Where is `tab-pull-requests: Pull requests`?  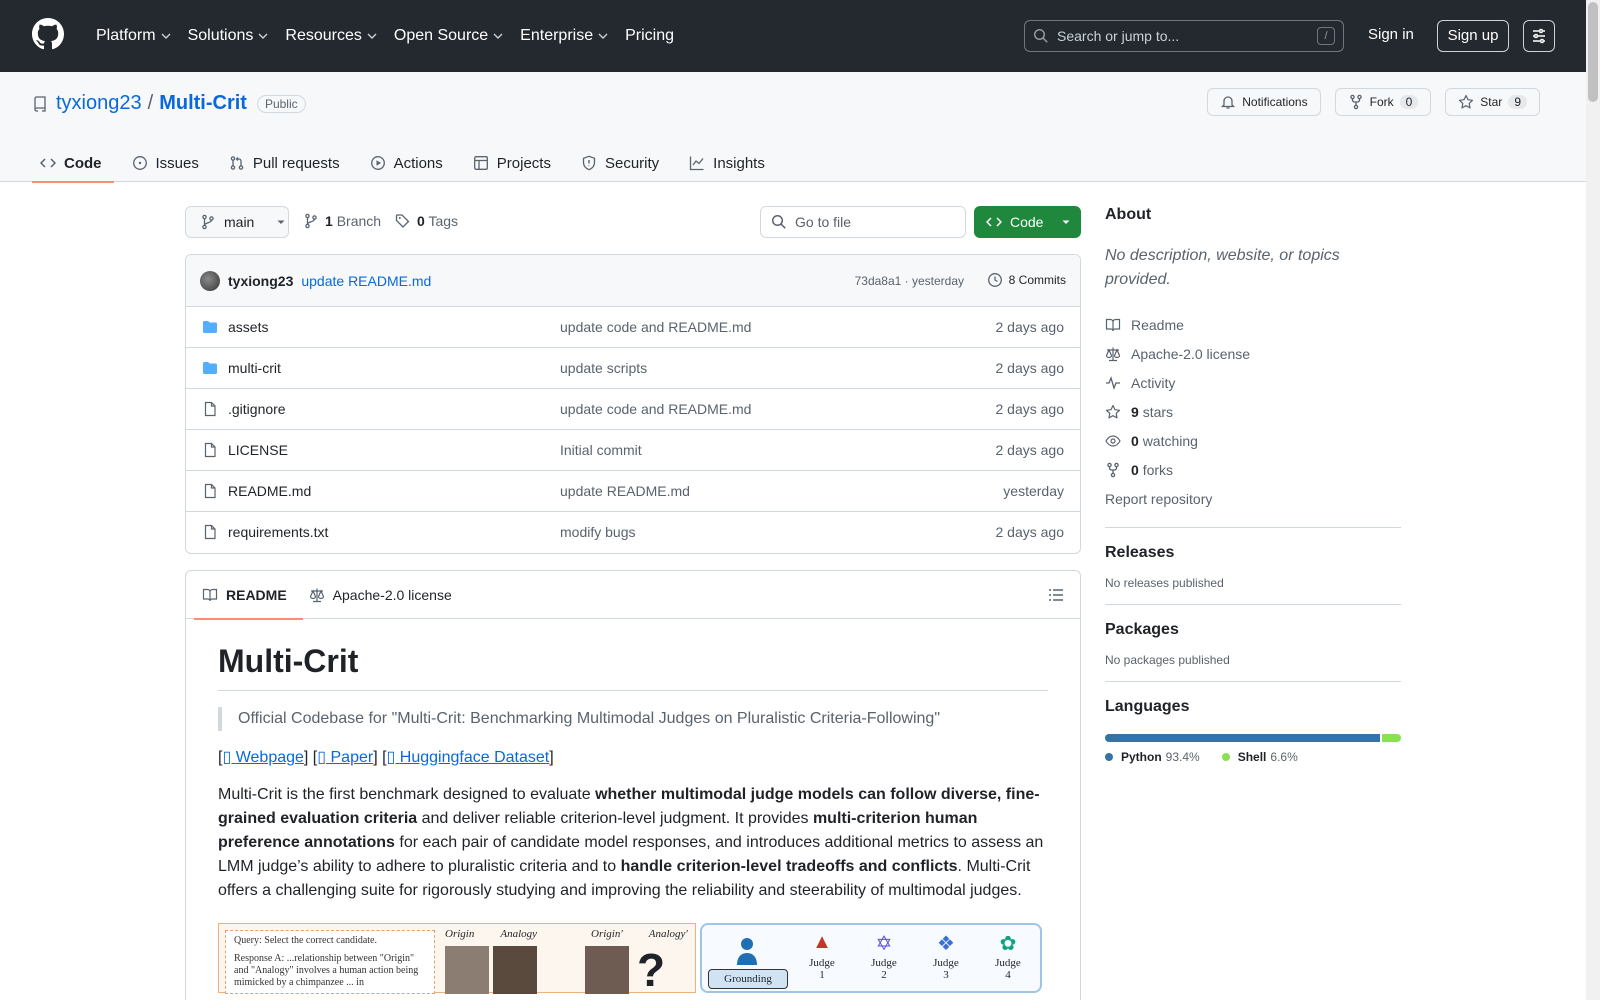 tab-pull-requests: Pull requests is located at coordinates (286, 163).